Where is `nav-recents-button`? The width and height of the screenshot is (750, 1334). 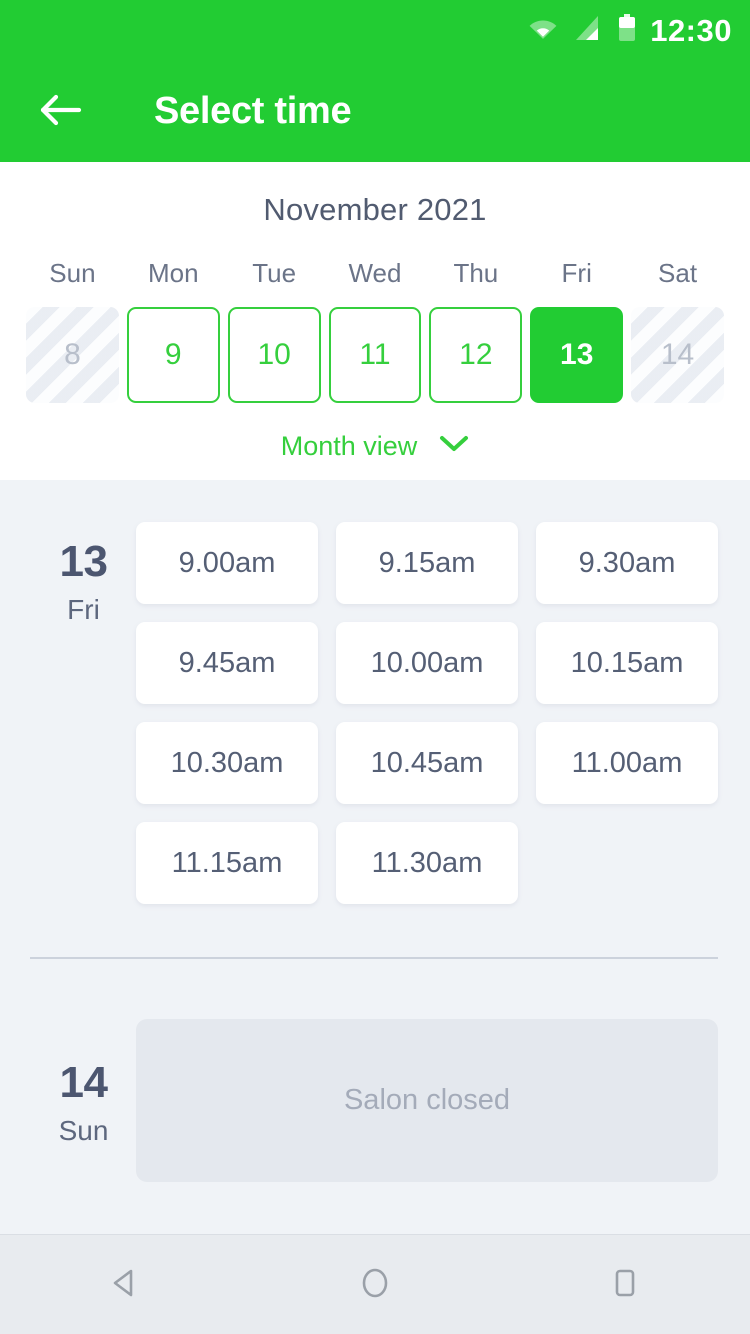 nav-recents-button is located at coordinates (625, 1284).